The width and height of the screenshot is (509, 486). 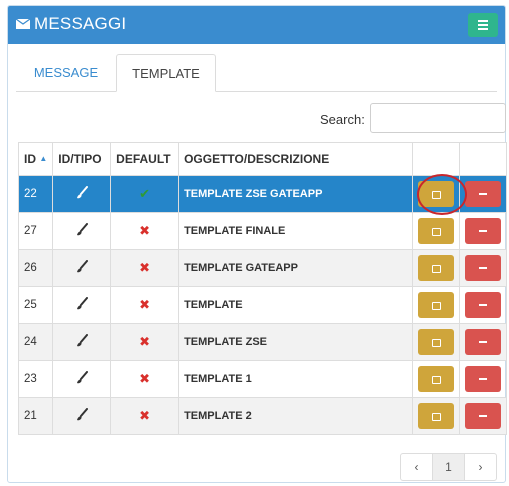 I want to click on table-row: 27 ✖ TEMPLATE FINALE, so click(x=262, y=231).